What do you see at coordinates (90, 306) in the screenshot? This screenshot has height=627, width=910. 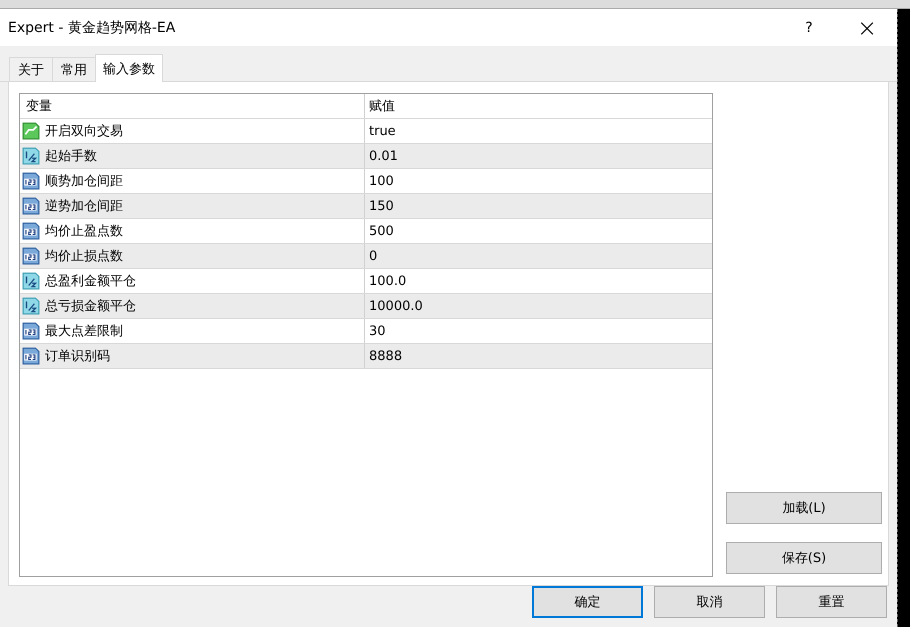 I see `parameter-name: 总亏损金额平仓` at bounding box center [90, 306].